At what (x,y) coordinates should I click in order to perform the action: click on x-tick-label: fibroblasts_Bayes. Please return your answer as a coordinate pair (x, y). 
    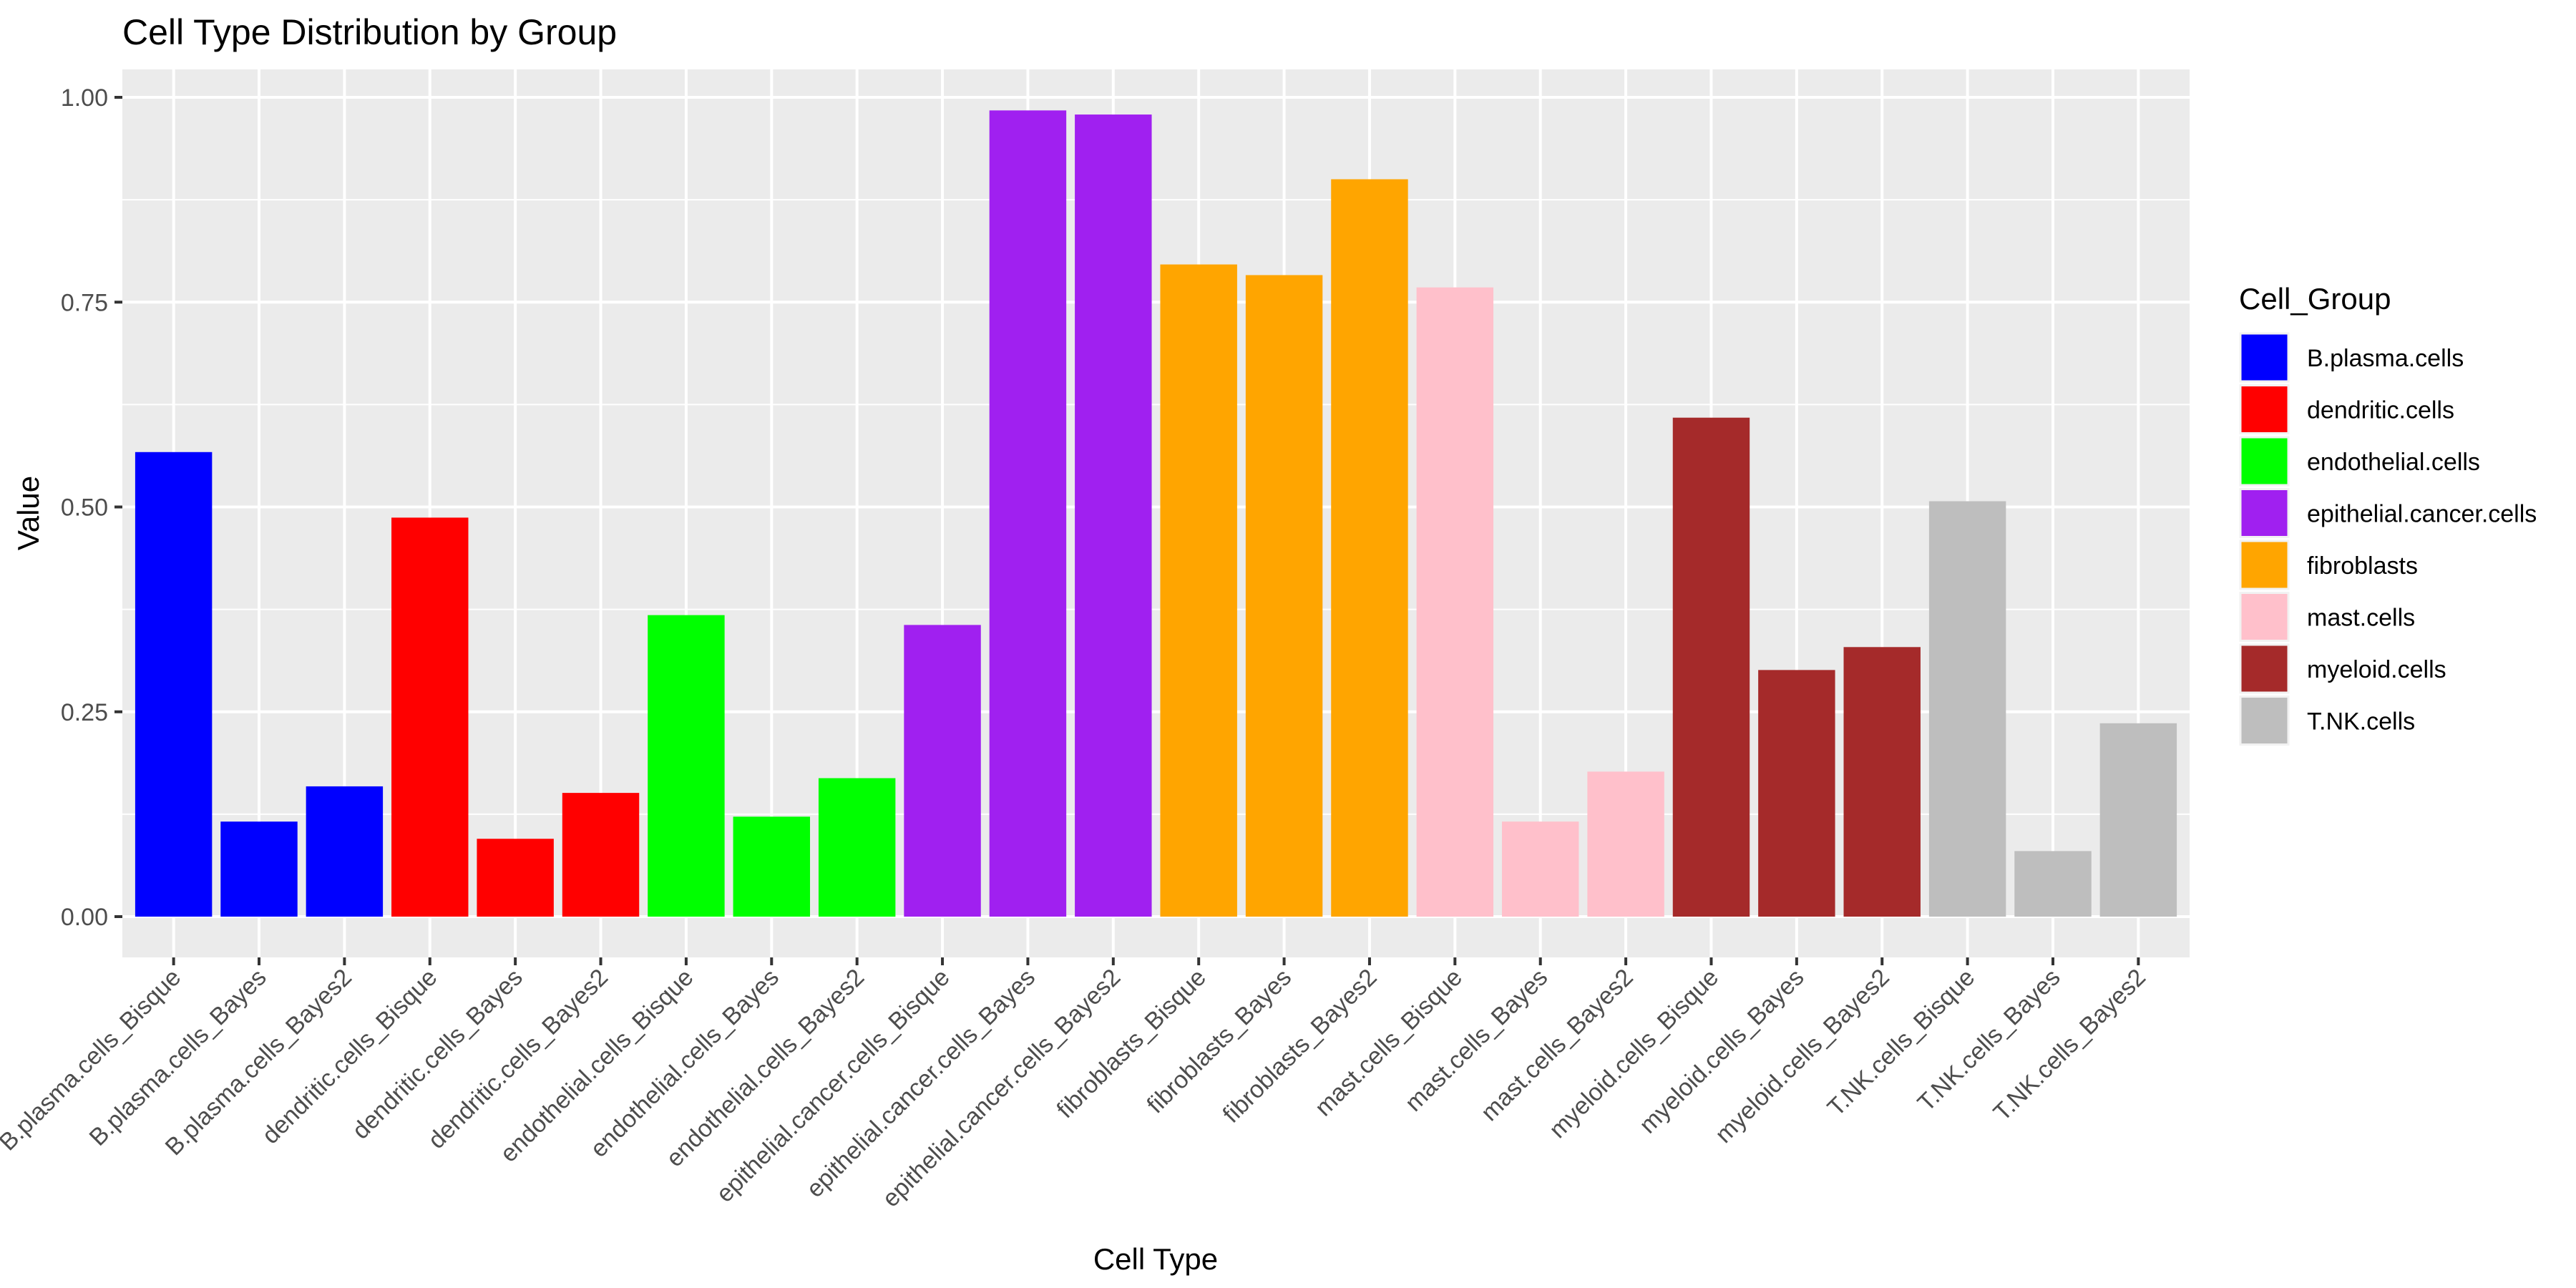
    Looking at the image, I should click on (1219, 1041).